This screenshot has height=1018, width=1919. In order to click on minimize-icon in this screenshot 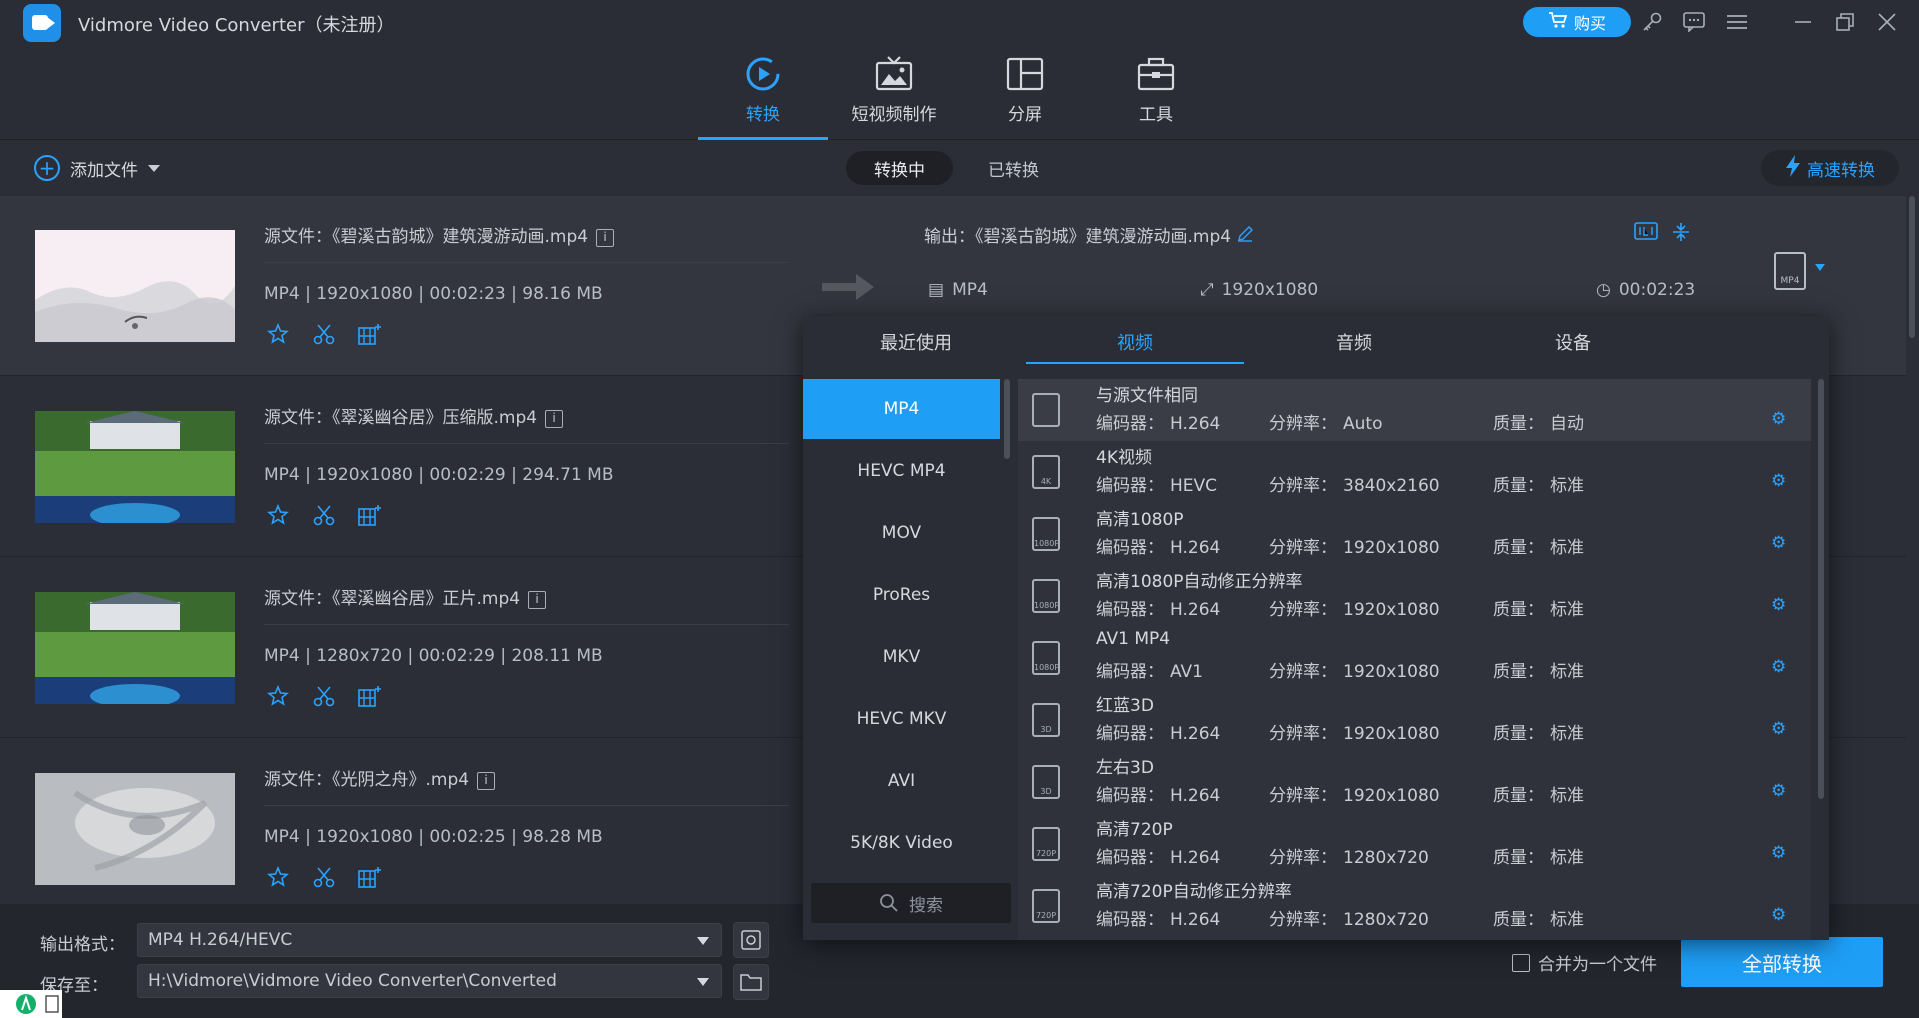, I will do `click(1803, 22)`.